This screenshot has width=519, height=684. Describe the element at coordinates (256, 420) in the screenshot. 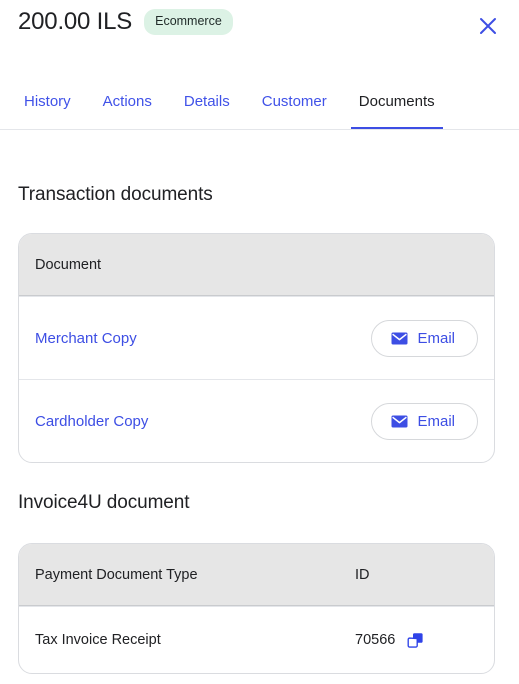

I see `table-row: Cardholder Copy Email` at that location.